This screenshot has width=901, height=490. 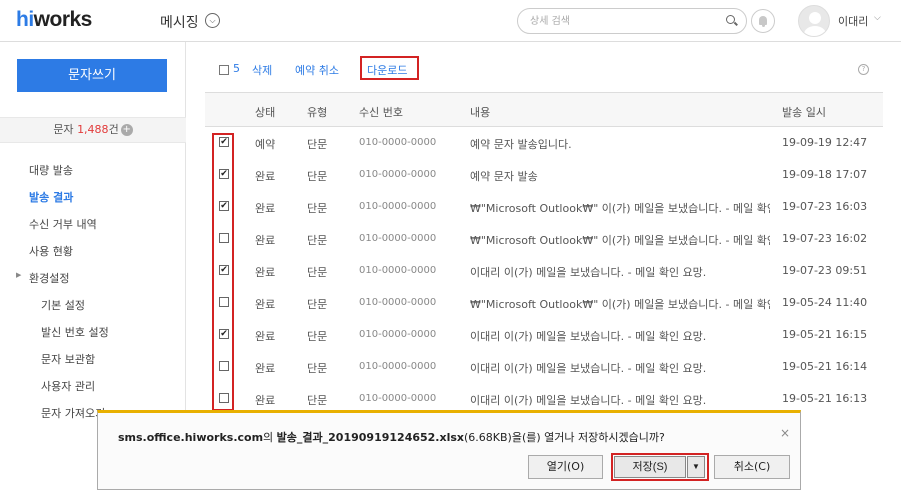 I want to click on chevron-down-icon: ⌵, so click(x=212, y=20).